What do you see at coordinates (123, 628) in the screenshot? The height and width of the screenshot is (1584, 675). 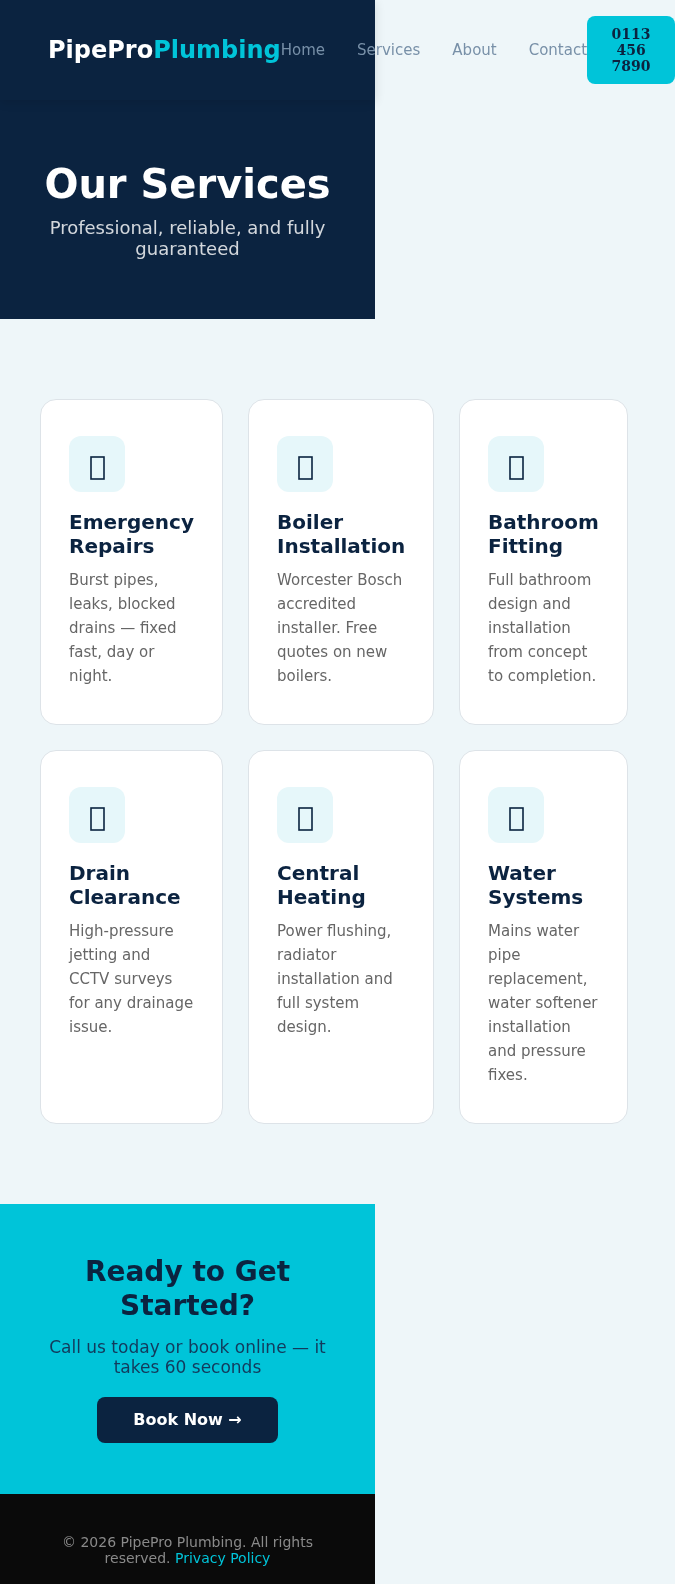 I see `service-description: Burst pipes, leaks, blocked drains — fixed fast, day or night.` at bounding box center [123, 628].